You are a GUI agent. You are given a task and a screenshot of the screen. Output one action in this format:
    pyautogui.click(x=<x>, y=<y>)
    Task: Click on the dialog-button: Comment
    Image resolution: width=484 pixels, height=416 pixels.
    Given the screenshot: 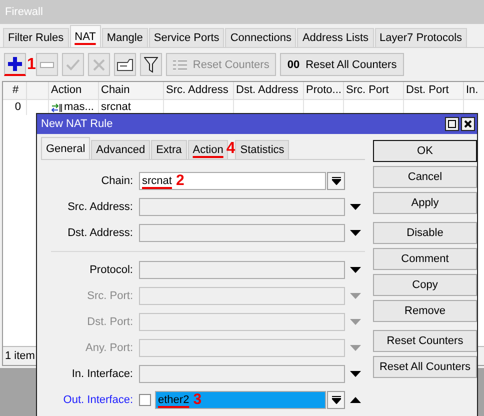 What is the action you would take?
    pyautogui.click(x=425, y=259)
    